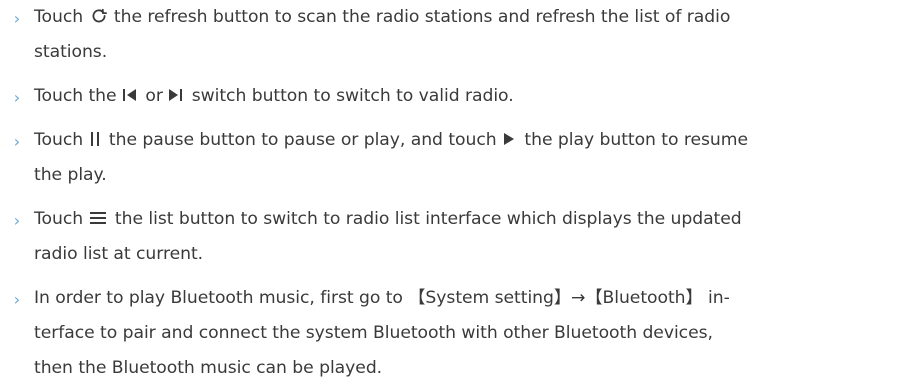  I want to click on list-item-text-part: switch button to switch to valid radio., so click(352, 96).